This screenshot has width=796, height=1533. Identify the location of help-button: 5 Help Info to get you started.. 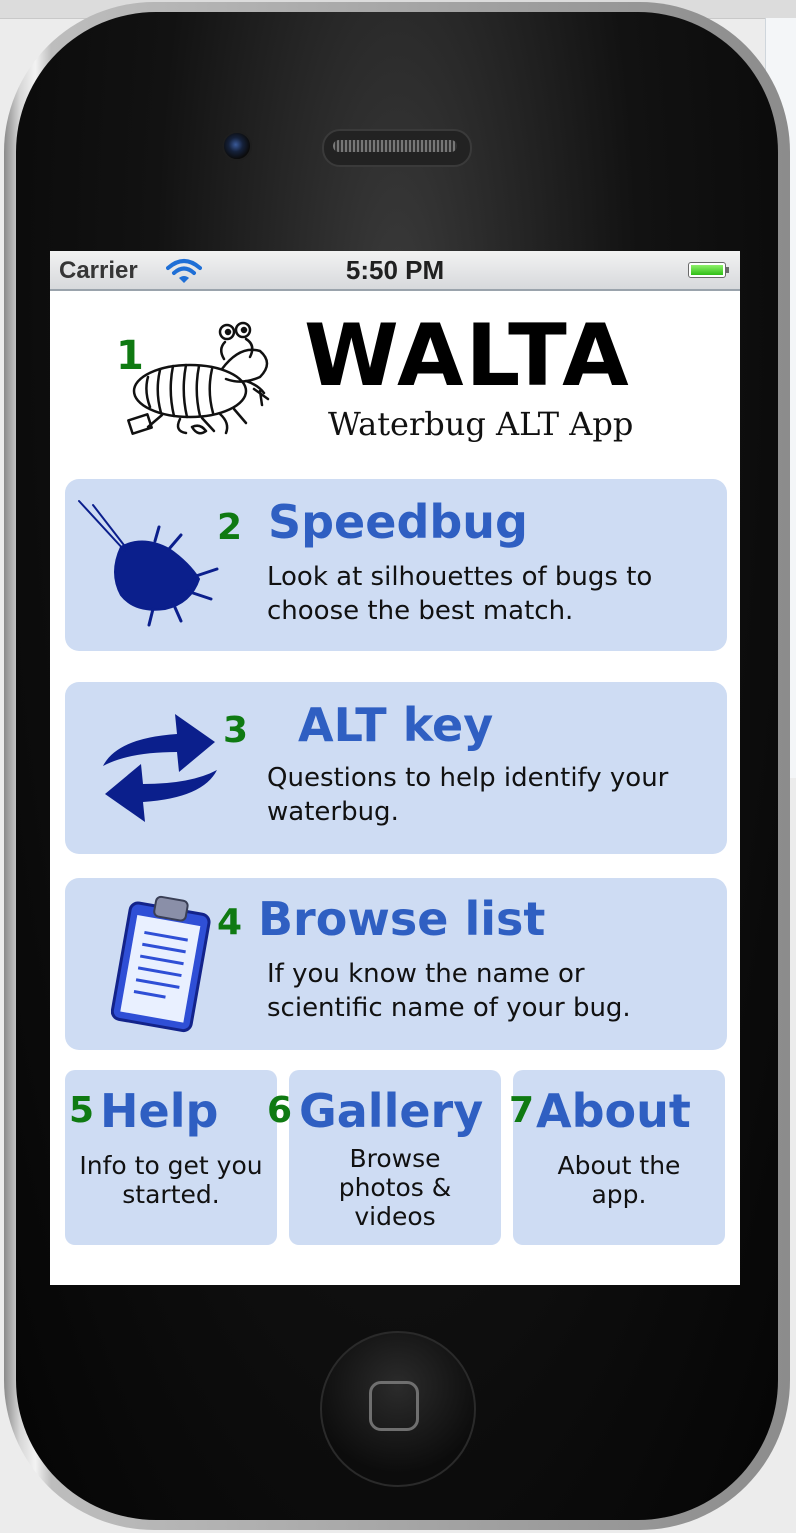
(171, 1157).